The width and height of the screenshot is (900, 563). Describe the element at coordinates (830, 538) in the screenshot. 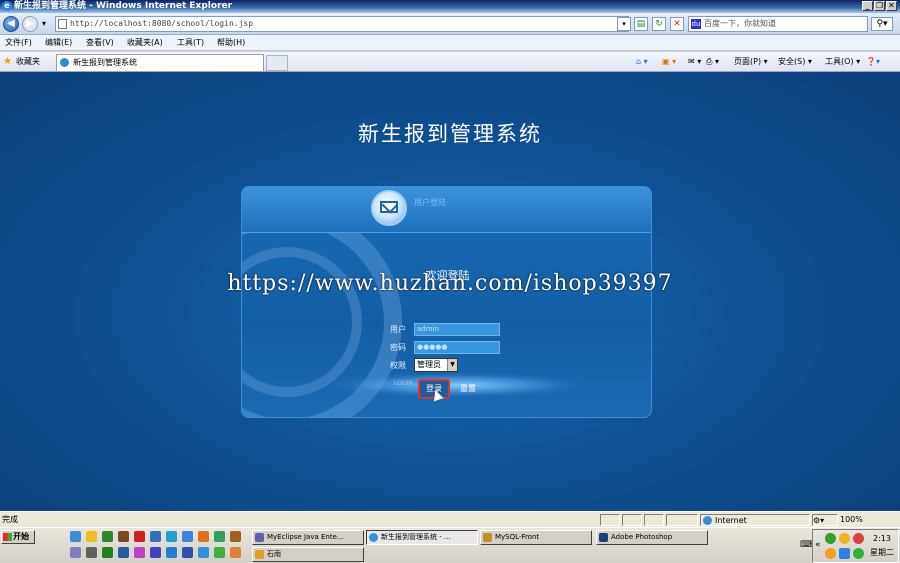

I see `tray-qq-icon` at that location.